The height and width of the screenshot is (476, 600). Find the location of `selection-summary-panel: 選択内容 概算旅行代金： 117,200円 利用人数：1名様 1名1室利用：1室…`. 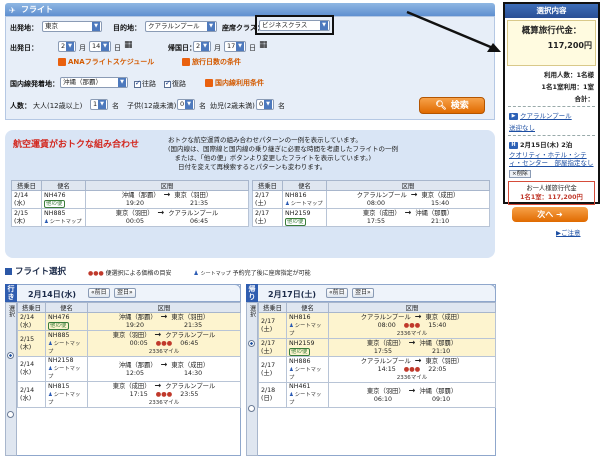

selection-summary-panel: 選択内容 概算旅行代金： 117,200円 利用人数：1名様 1名1室利用：1室… is located at coordinates (551, 103).